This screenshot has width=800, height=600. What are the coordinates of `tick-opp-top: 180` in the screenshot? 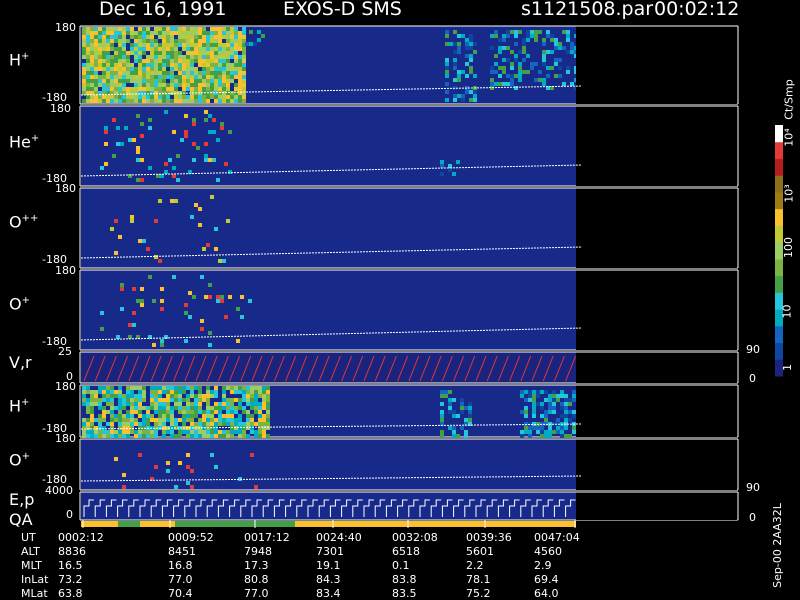 It's located at (65, 188).